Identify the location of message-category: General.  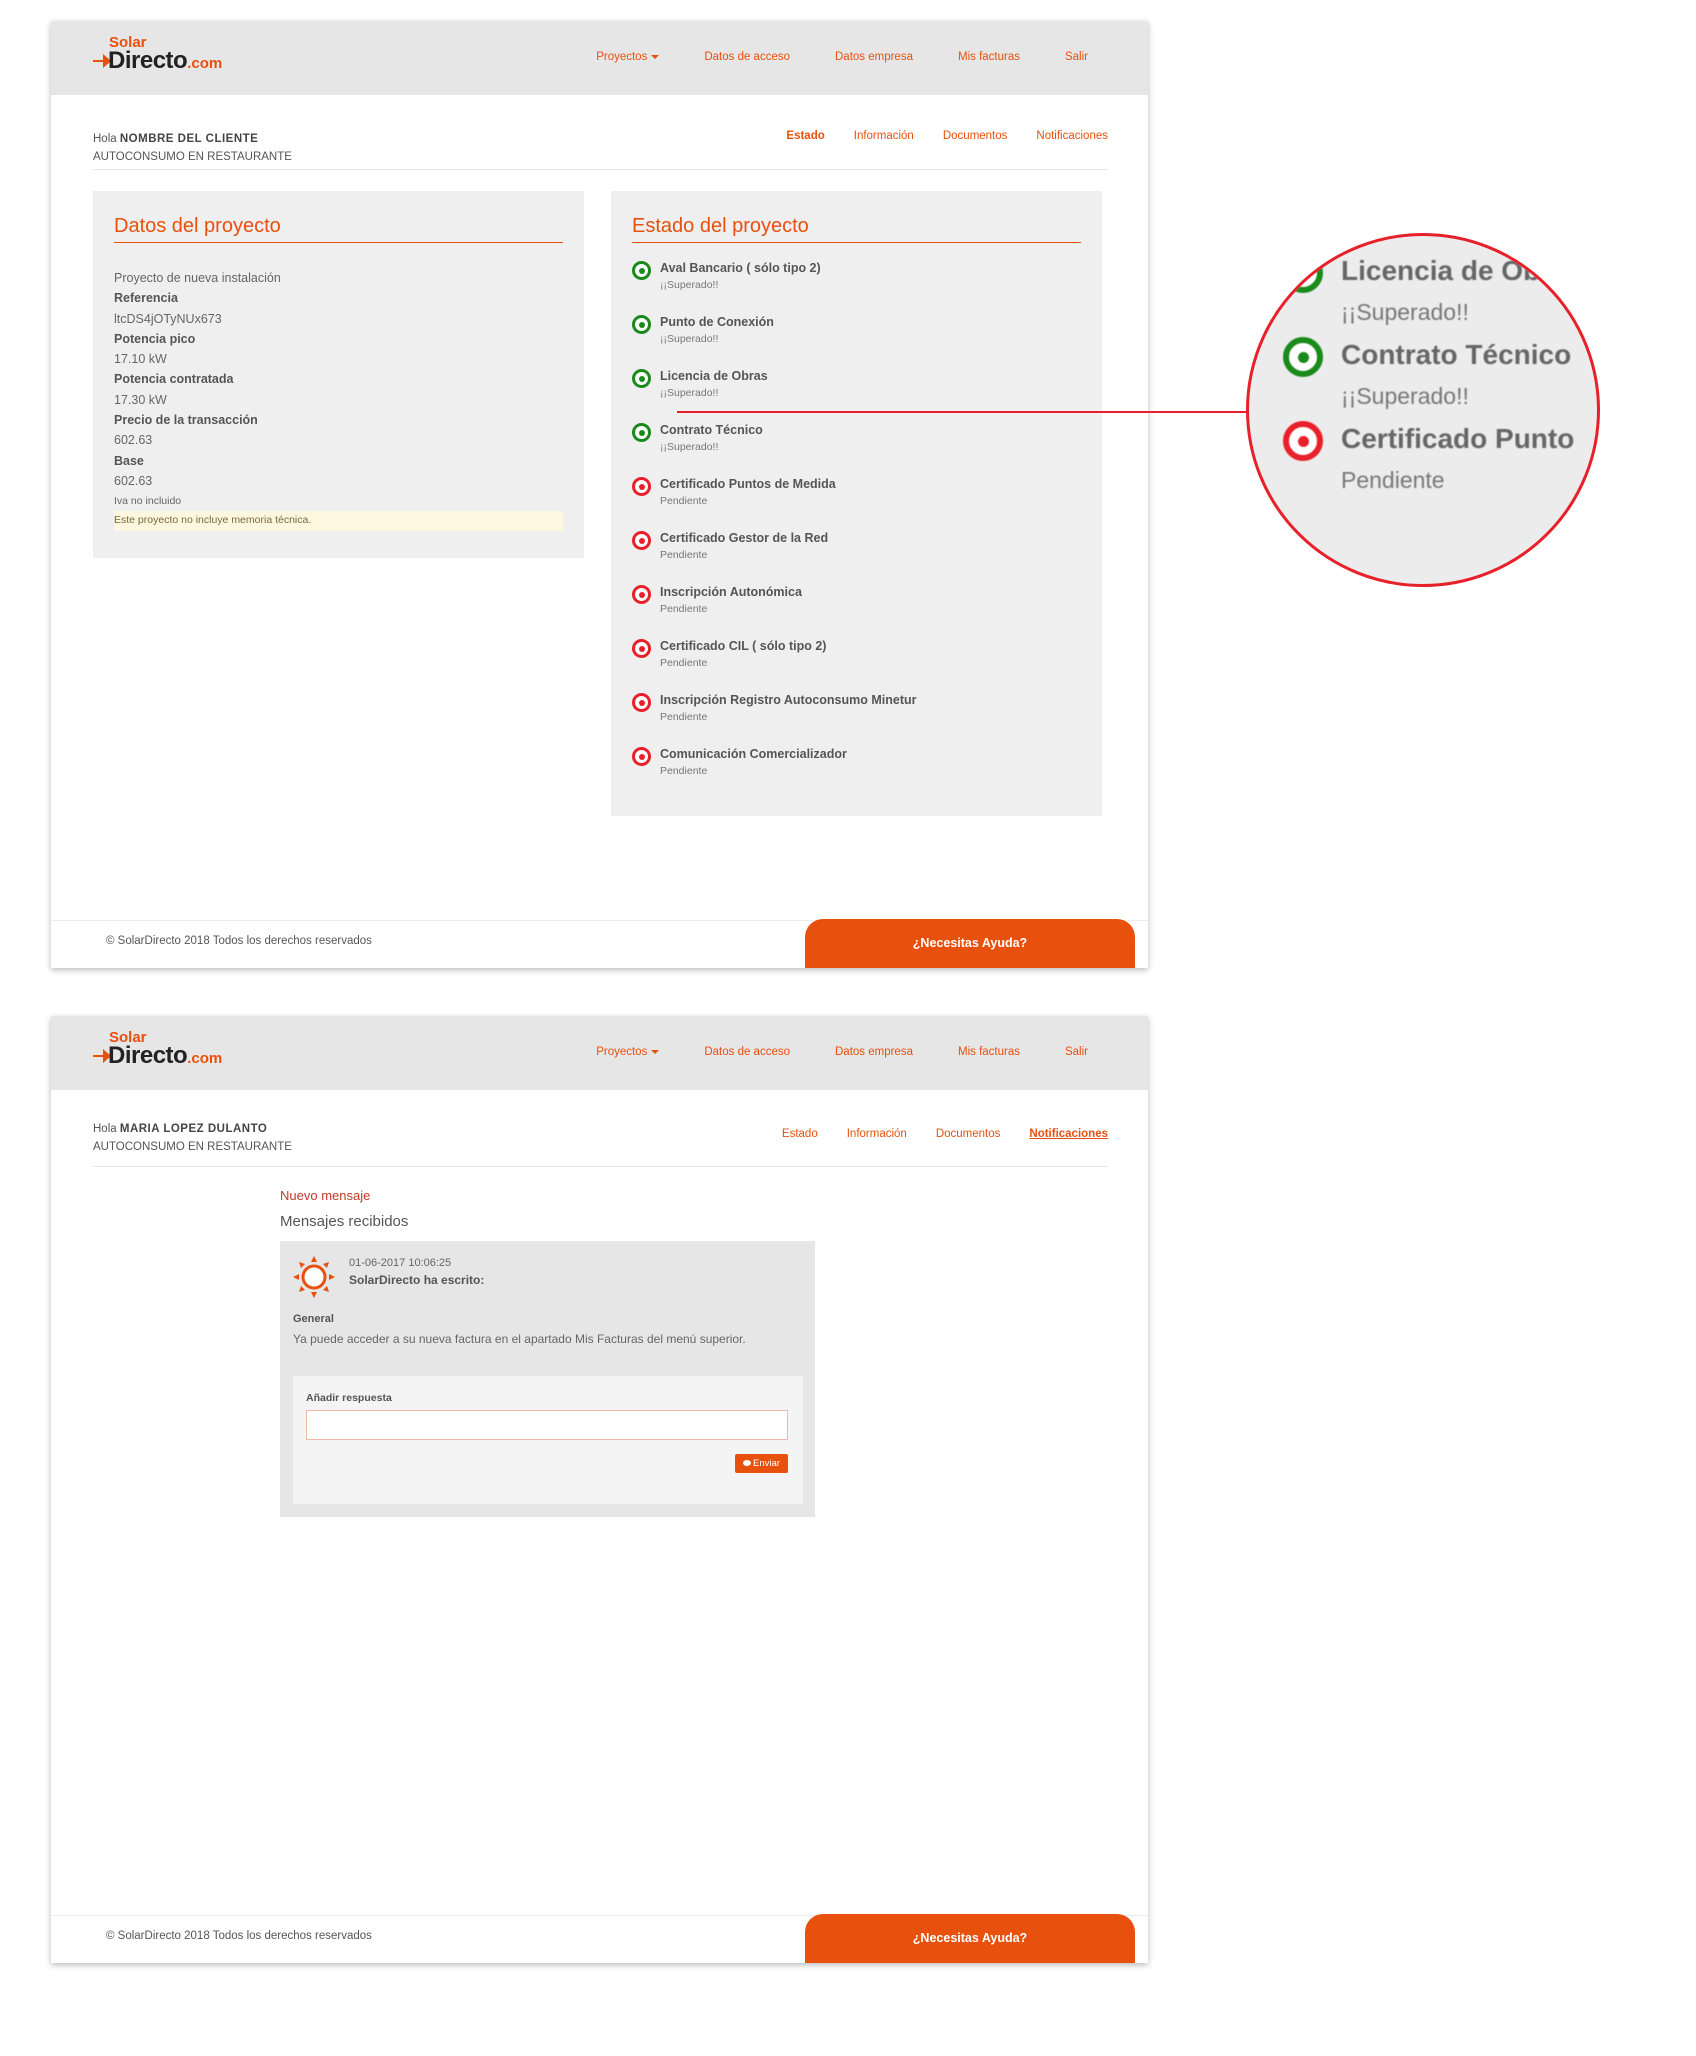
(313, 1319).